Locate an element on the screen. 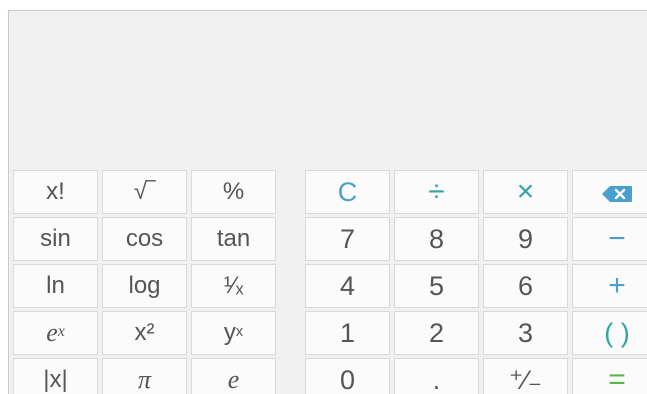  log-button: log is located at coordinates (144, 286).